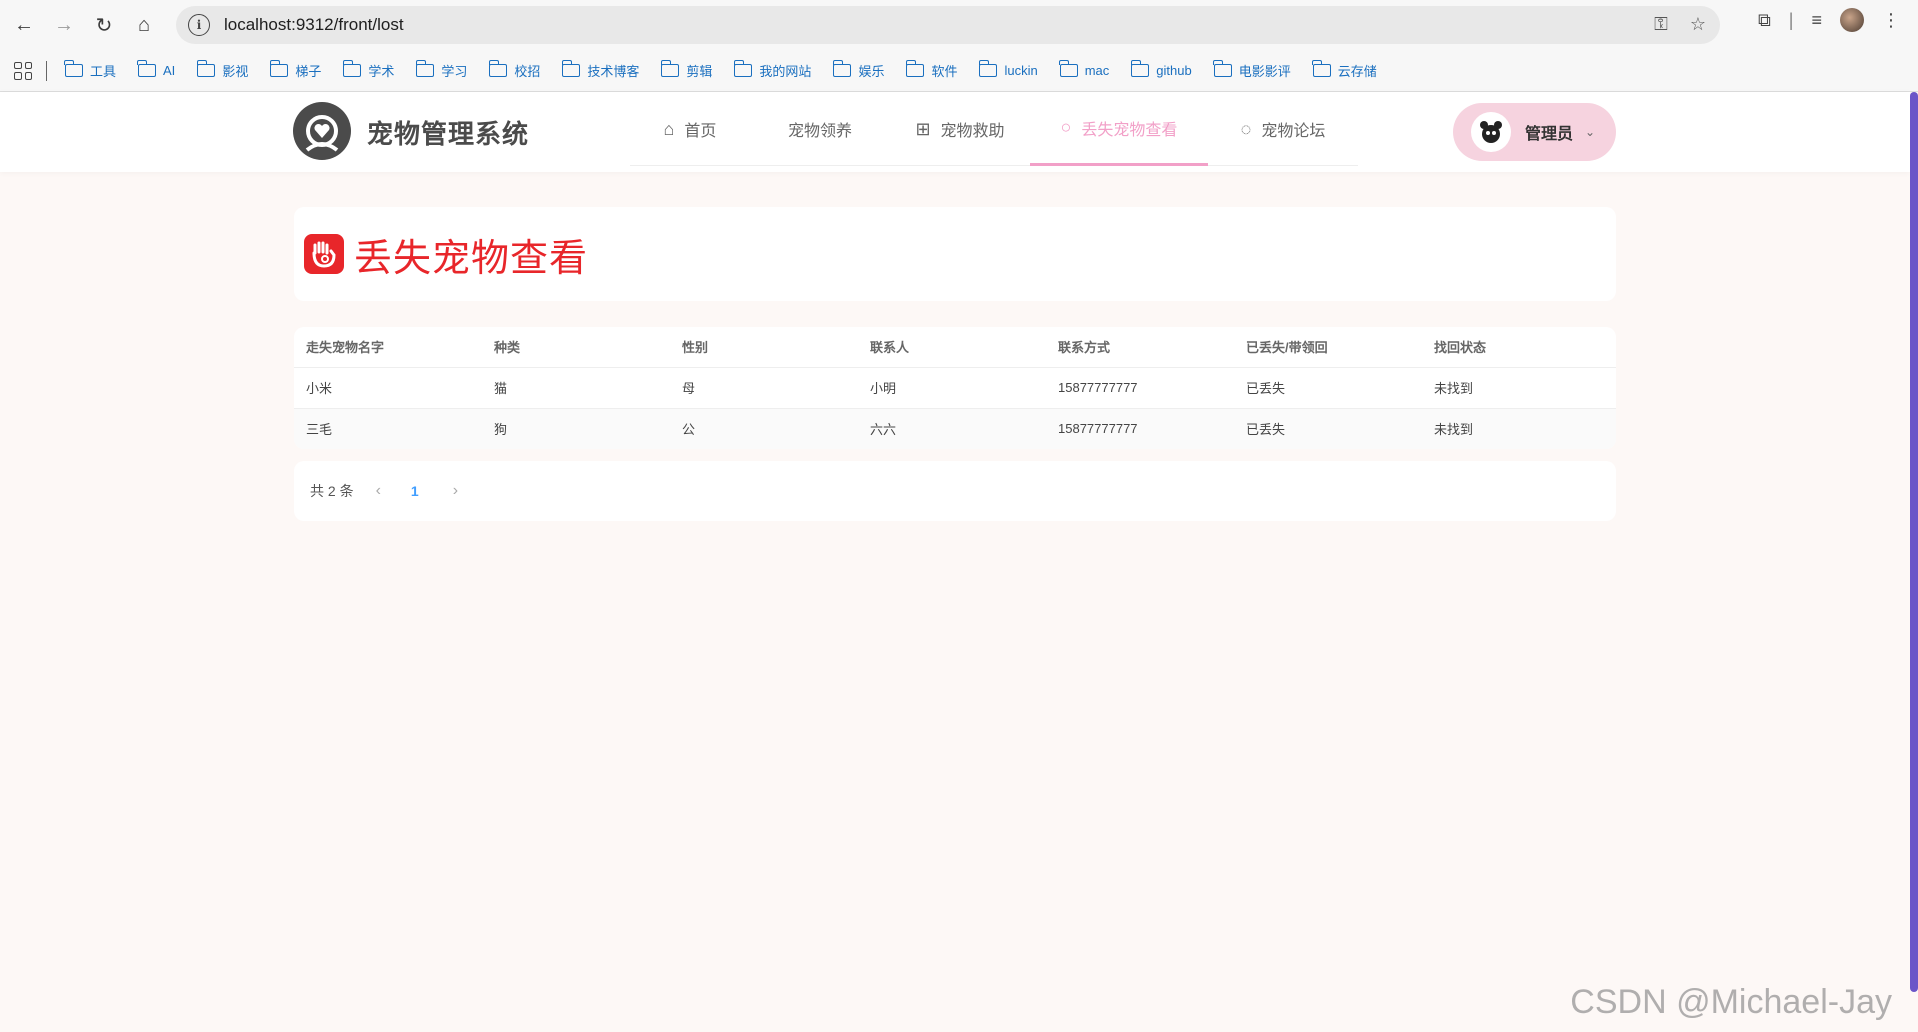 This screenshot has width=1918, height=1032. I want to click on bookmark-label: 娱乐, so click(871, 71).